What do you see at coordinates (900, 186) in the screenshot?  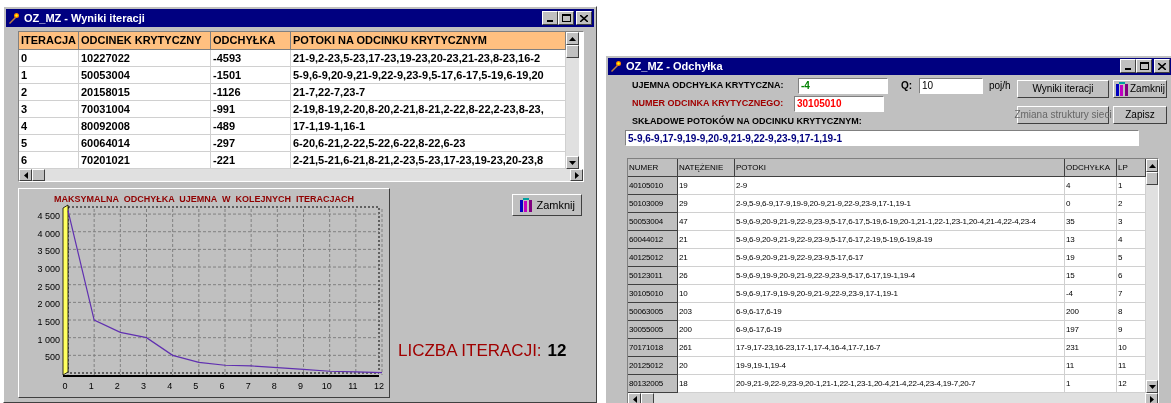 I see `table-cell: 2-9` at bounding box center [900, 186].